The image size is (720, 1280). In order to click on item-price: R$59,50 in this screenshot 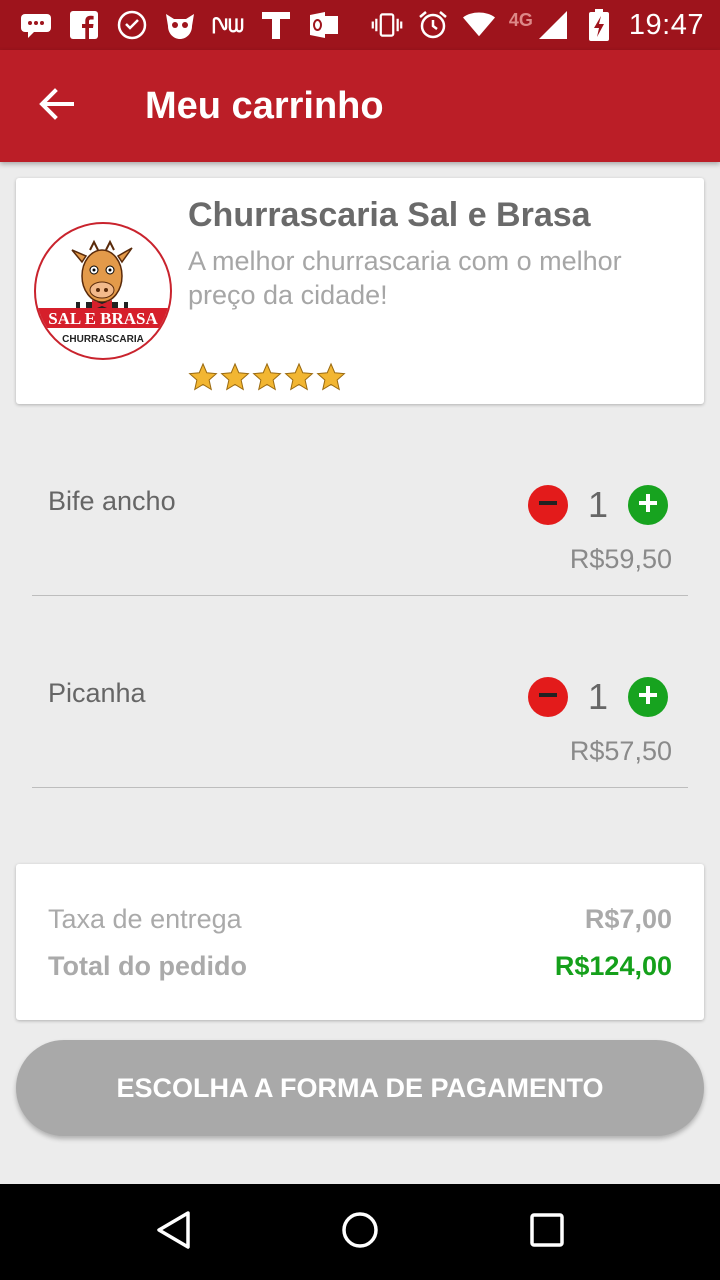, I will do `click(620, 559)`.